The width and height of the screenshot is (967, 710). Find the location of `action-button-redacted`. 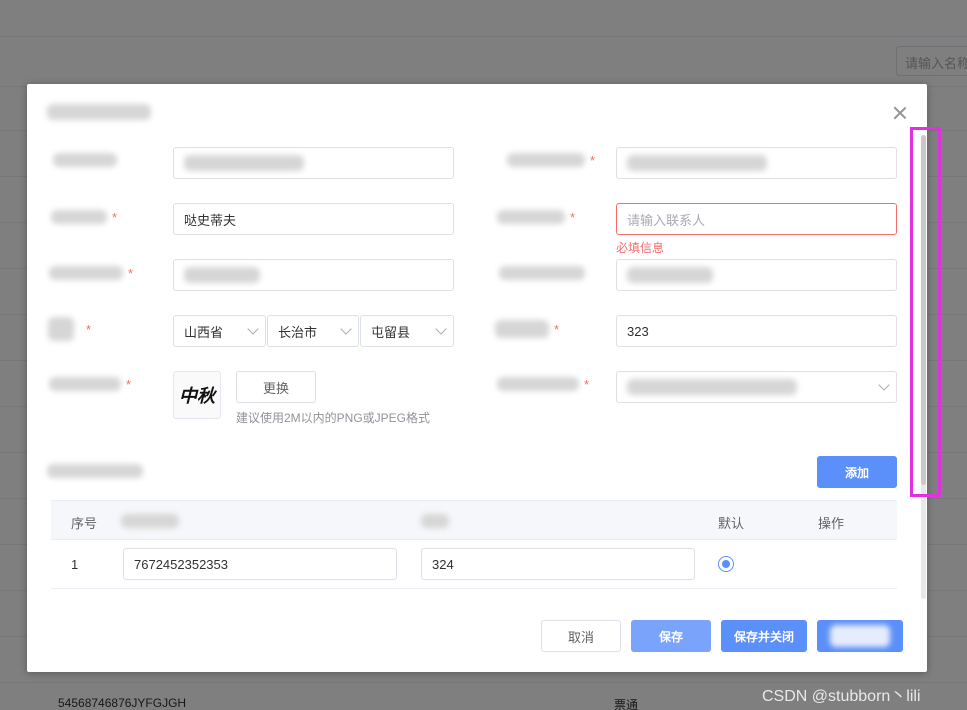

action-button-redacted is located at coordinates (860, 636).